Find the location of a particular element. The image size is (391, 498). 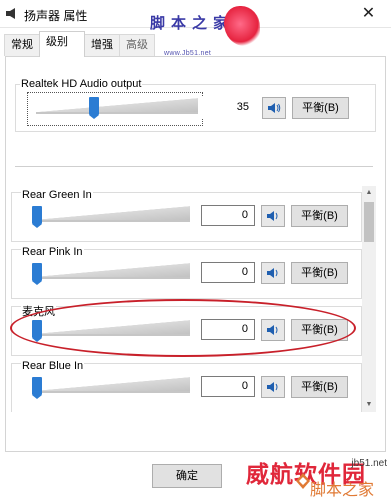

scroll-down-icon: ▼ is located at coordinates (369, 405).